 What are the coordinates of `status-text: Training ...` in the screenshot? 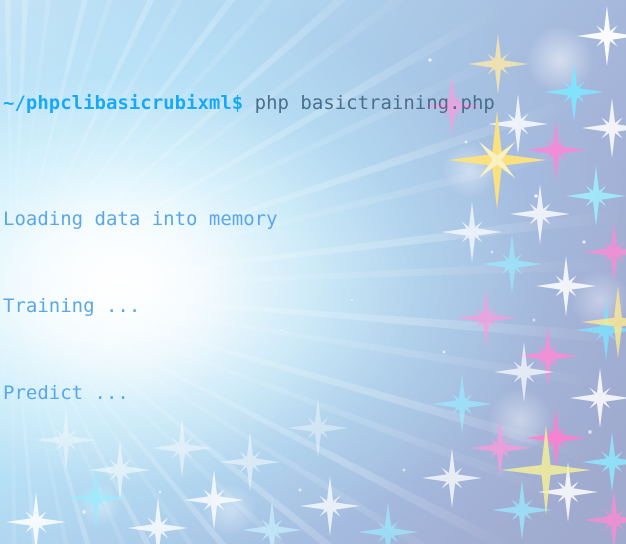 It's located at (72, 306).